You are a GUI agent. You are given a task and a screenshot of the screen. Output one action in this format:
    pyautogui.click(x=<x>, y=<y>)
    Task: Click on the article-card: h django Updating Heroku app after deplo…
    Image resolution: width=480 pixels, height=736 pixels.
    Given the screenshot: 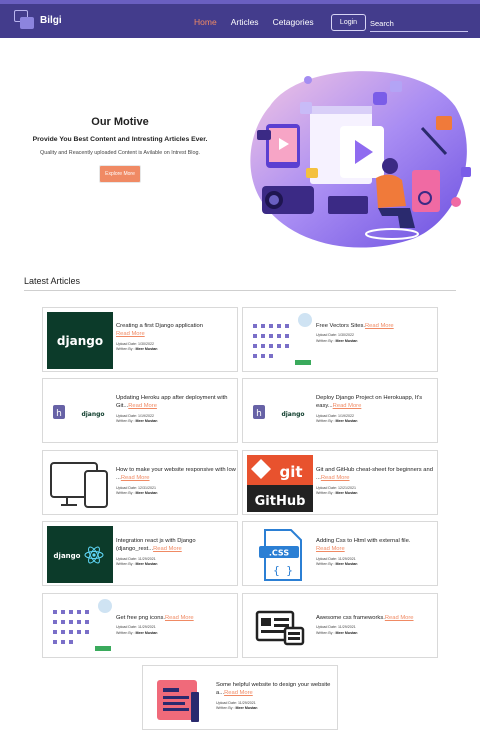 What is the action you would take?
    pyautogui.click(x=140, y=410)
    